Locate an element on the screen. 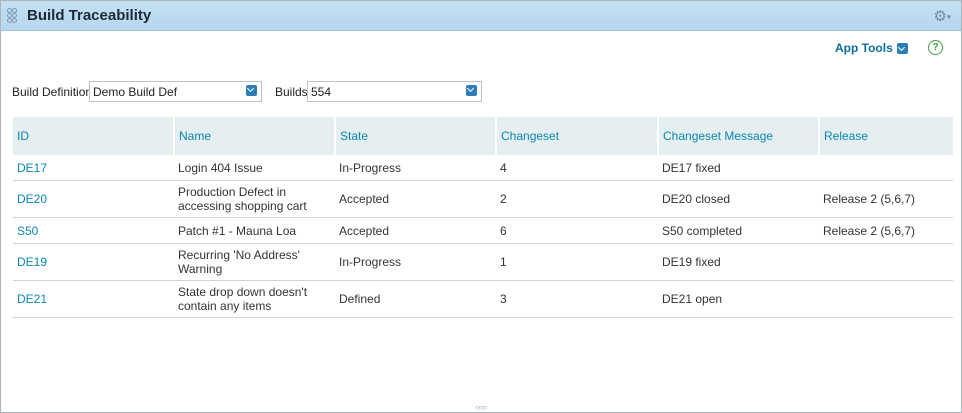  column-header-name: Name is located at coordinates (255, 136).